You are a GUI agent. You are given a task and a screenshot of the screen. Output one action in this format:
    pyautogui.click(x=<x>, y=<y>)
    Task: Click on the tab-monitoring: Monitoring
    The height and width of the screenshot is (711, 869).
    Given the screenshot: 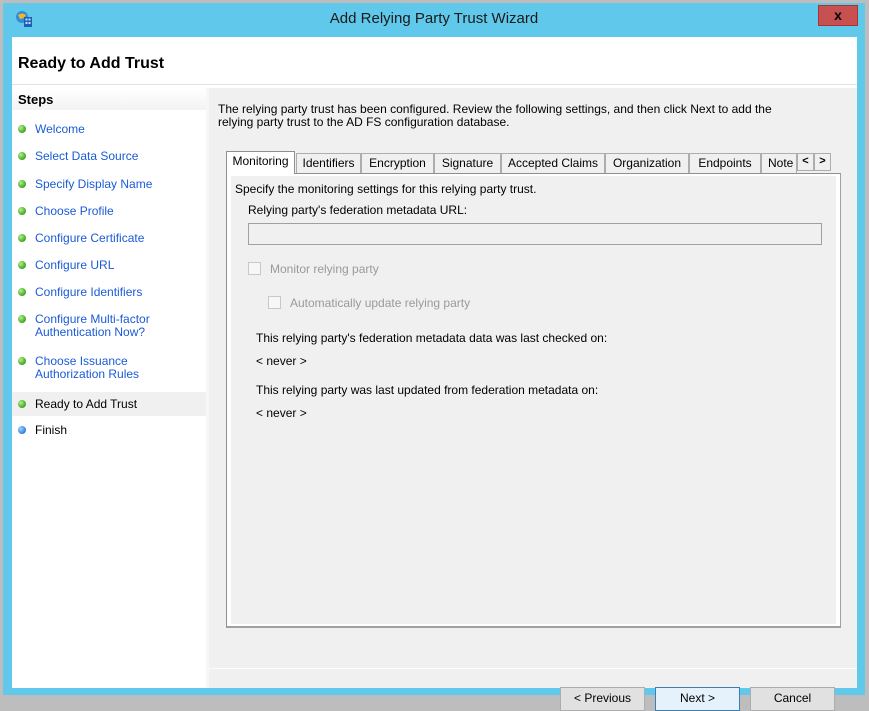 What is the action you would take?
    pyautogui.click(x=260, y=162)
    